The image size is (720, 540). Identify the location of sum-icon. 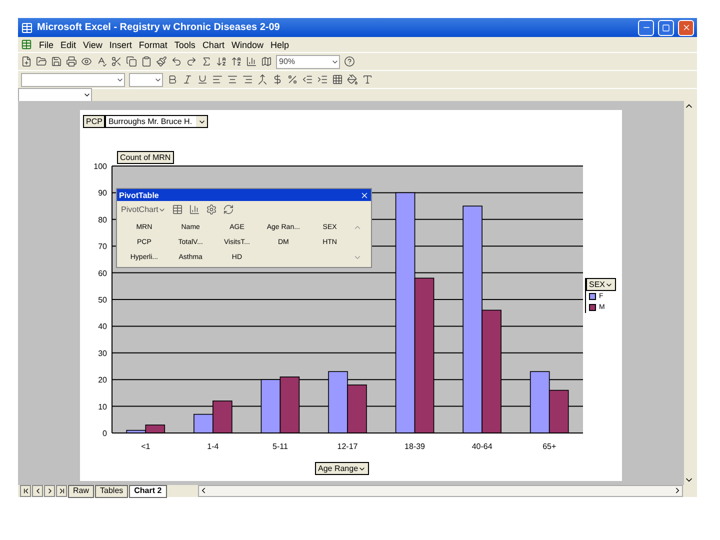
(206, 61).